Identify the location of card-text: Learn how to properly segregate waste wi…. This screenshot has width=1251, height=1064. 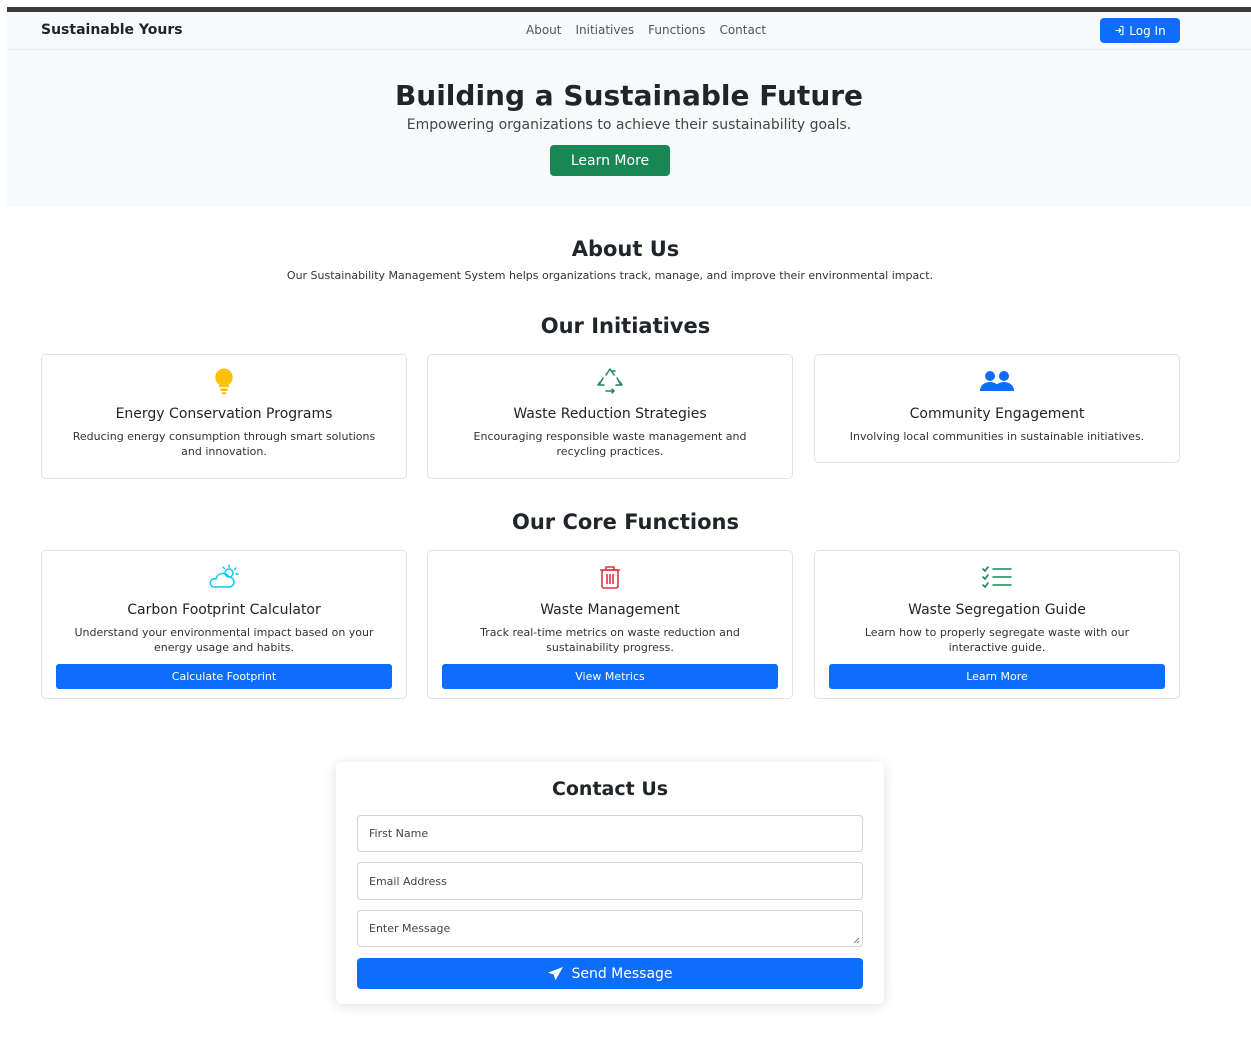
(997, 640).